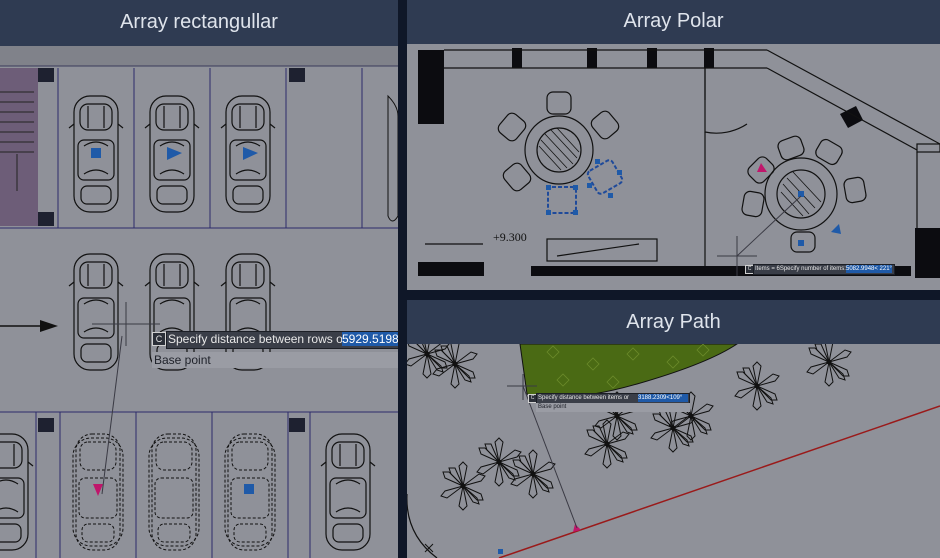  I want to click on path-tooltip-prompt: Specify distance between items or, so click(584, 398).